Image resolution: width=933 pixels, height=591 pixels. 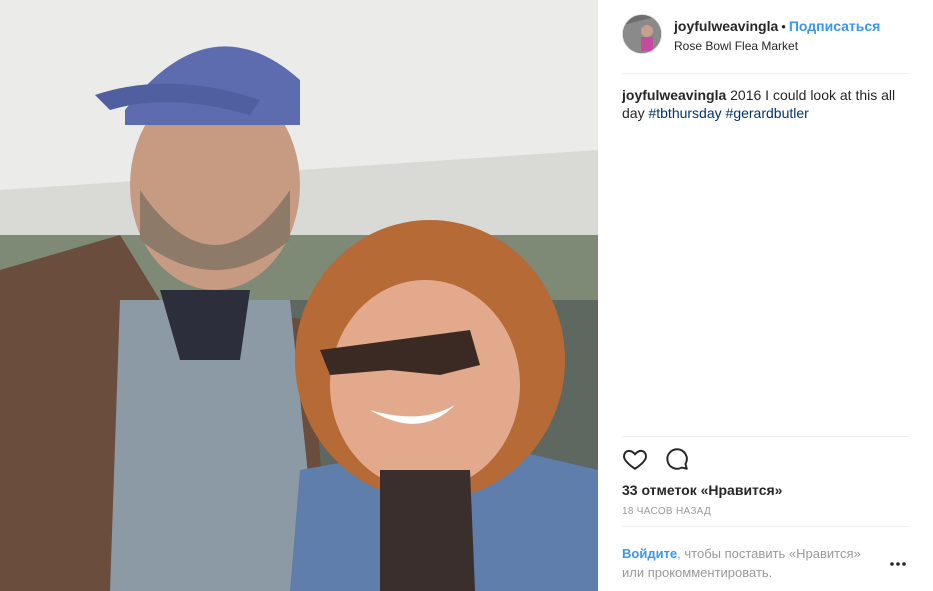 I want to click on actions-divider, so click(x=765, y=436).